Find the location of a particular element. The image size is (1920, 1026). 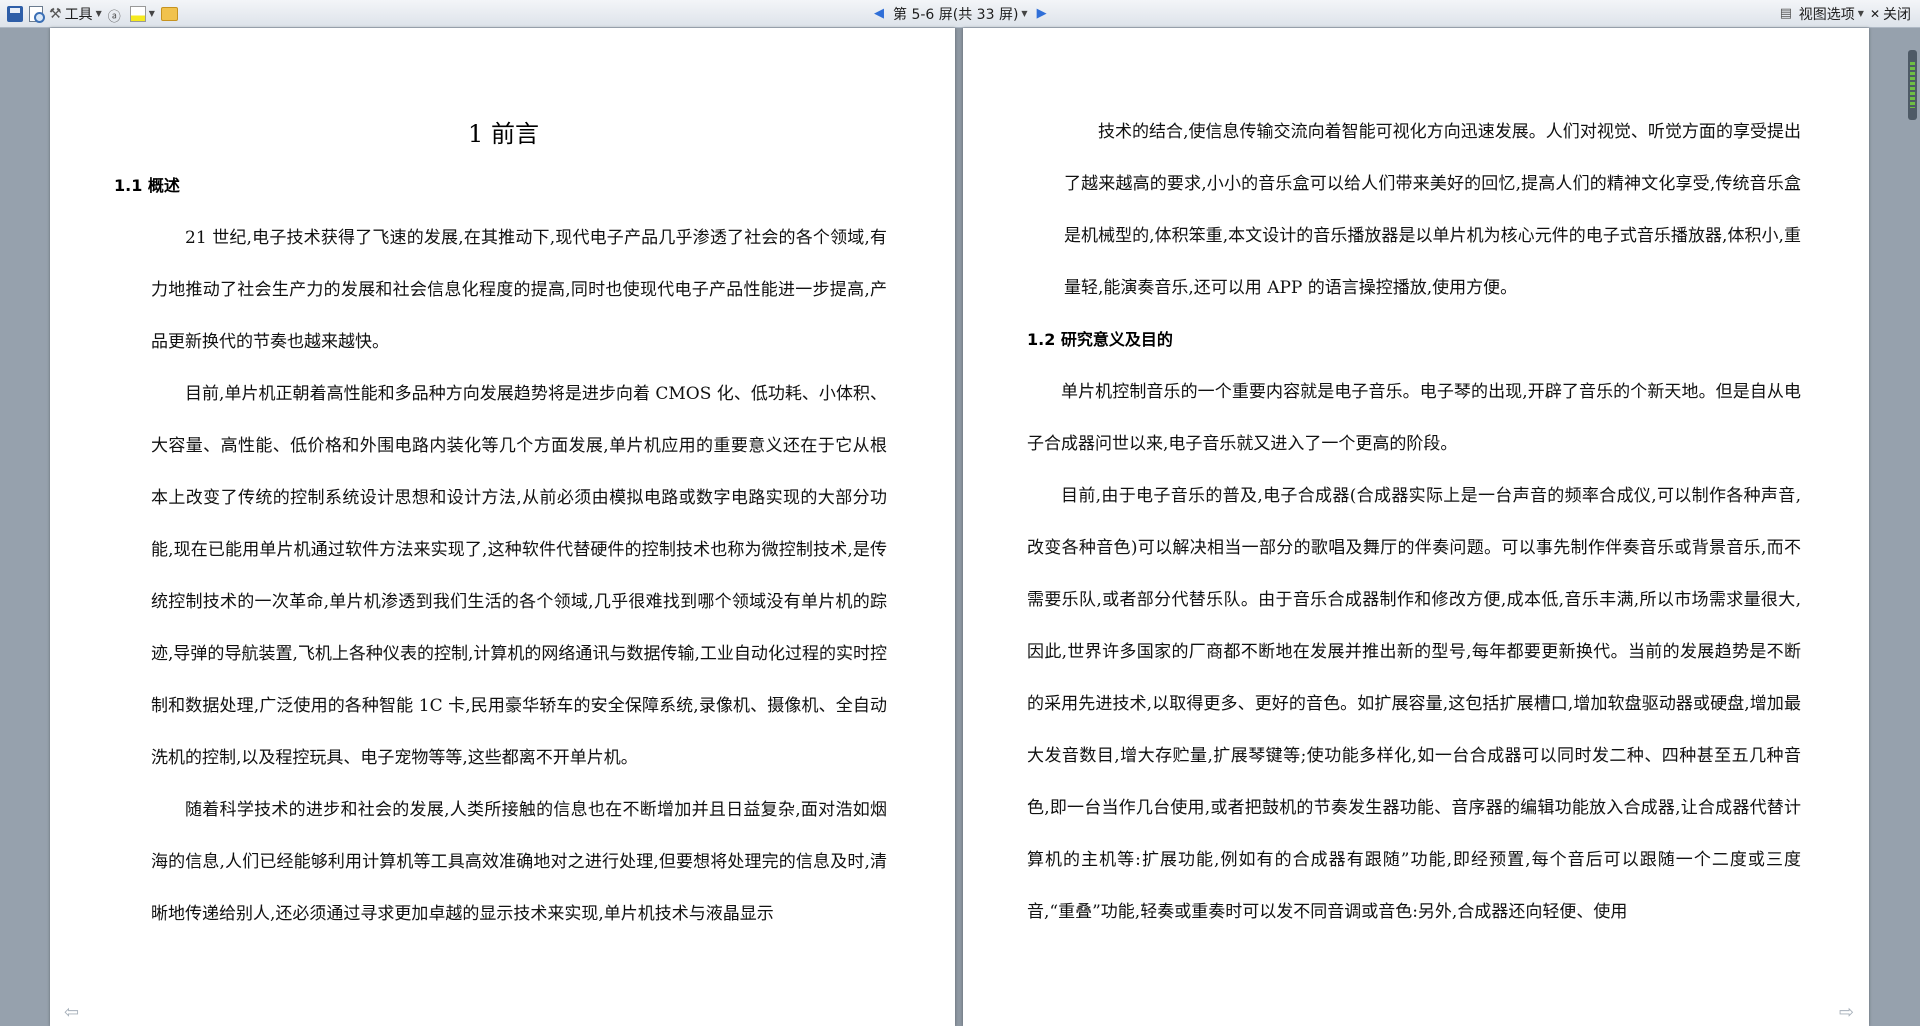

close-button: ✕ 关闭 is located at coordinates (1890, 14).